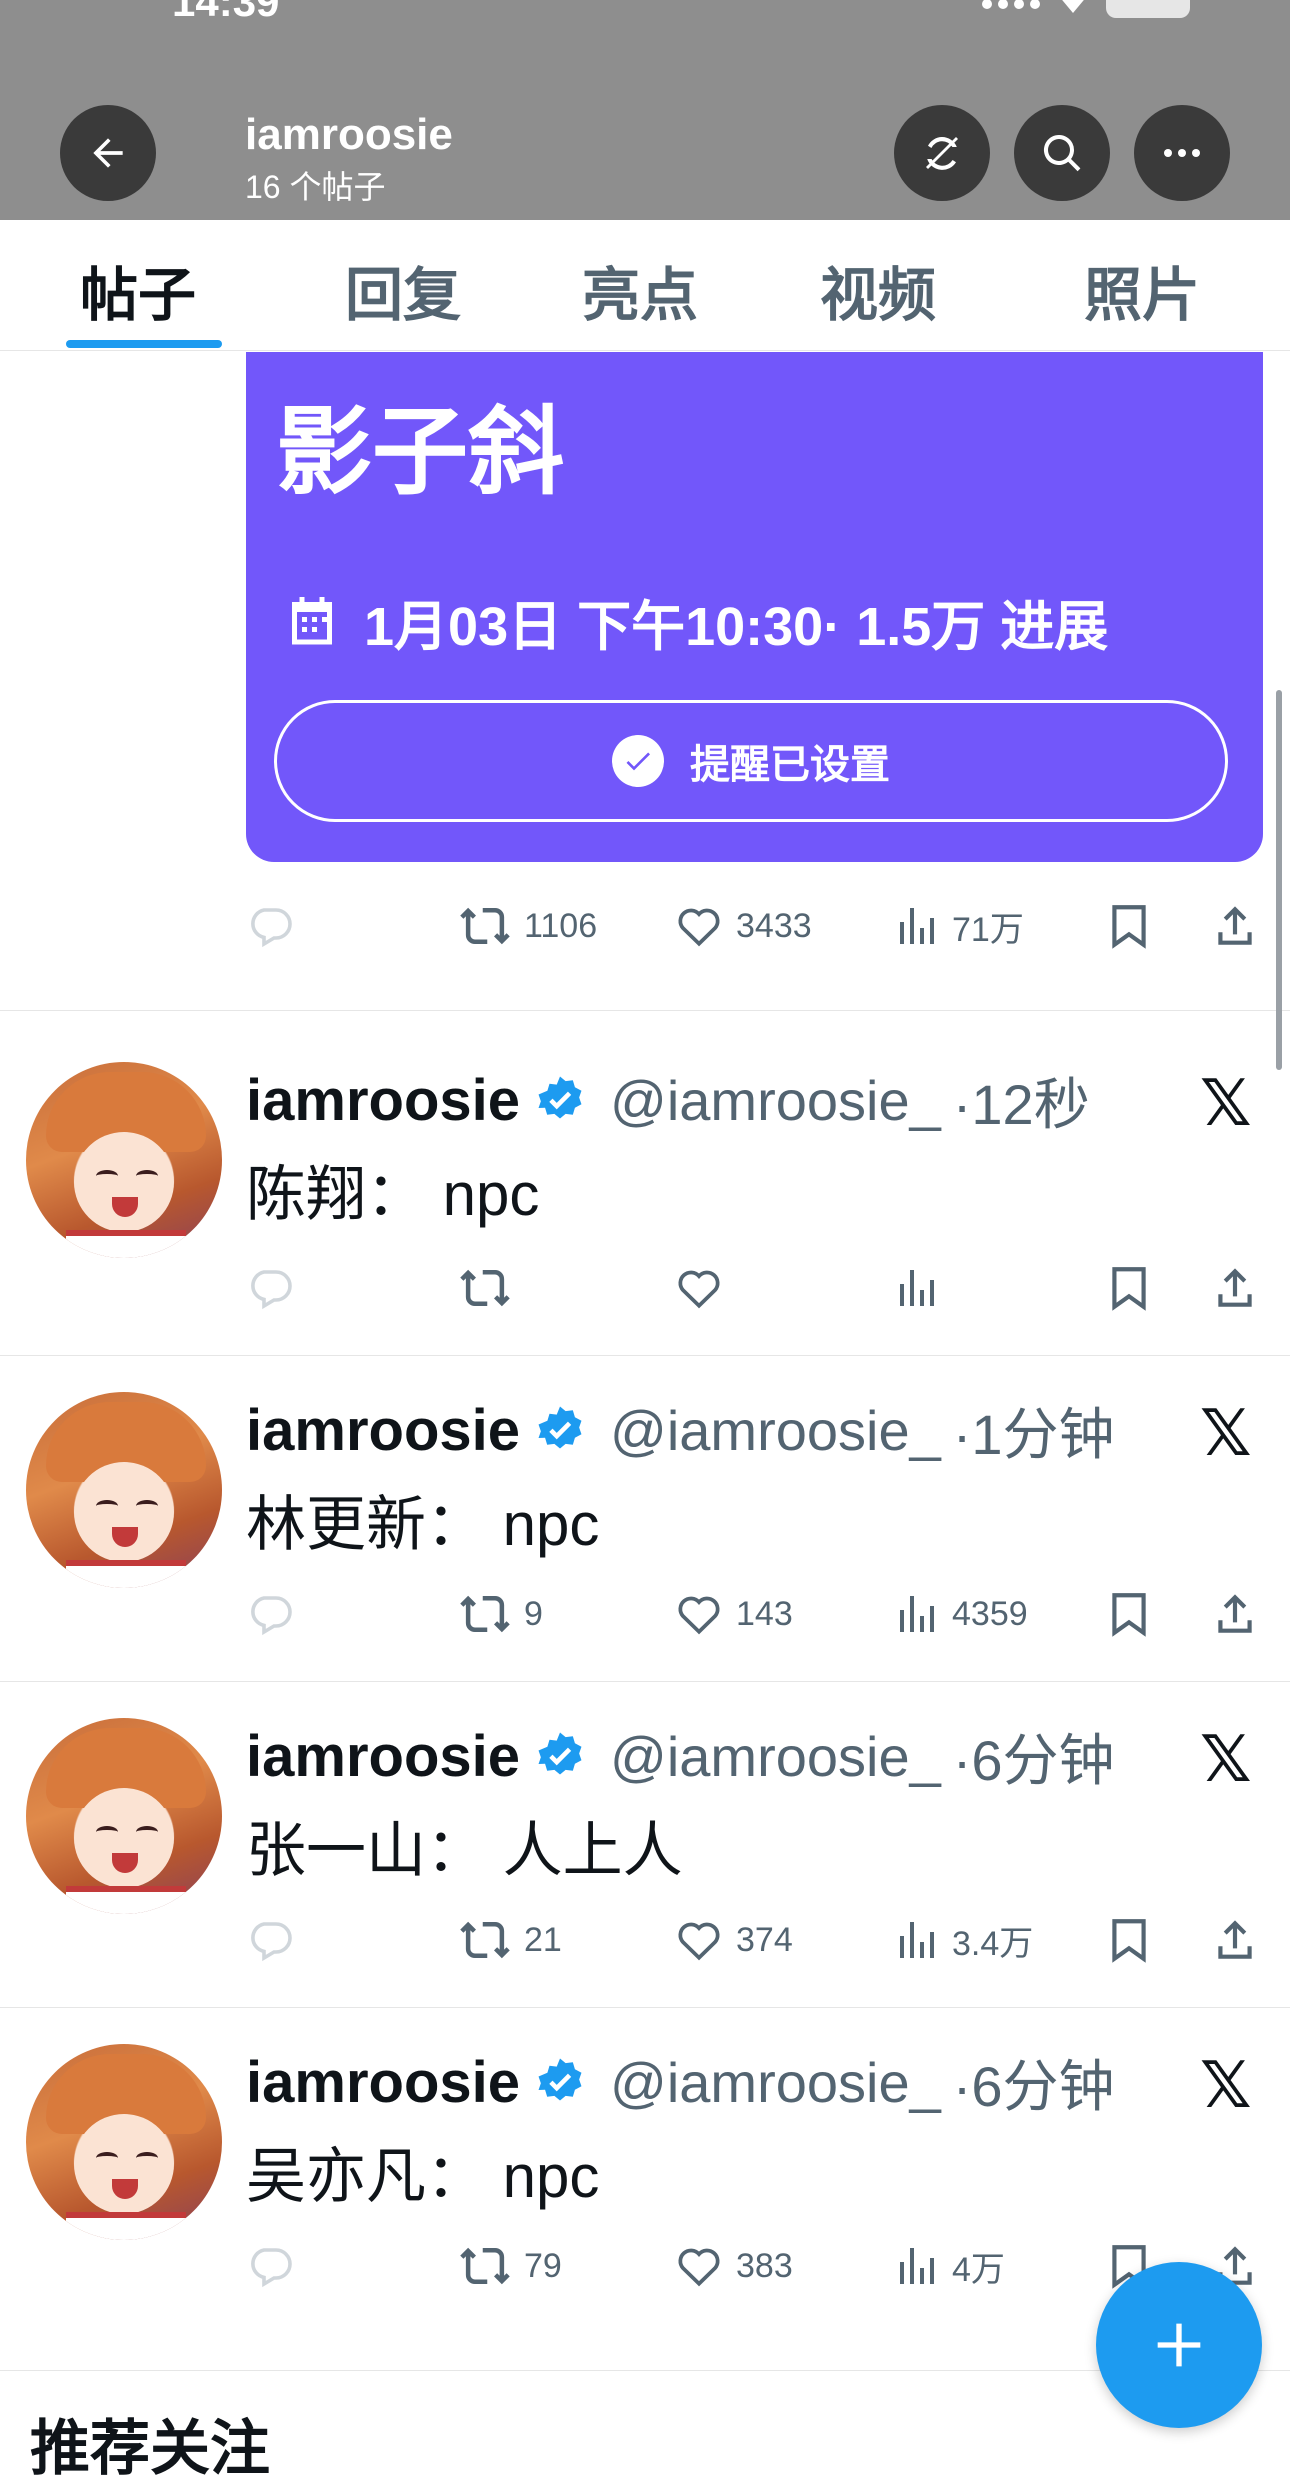 The width and height of the screenshot is (1290, 2487). I want to click on retweet-icon, so click(485, 1940).